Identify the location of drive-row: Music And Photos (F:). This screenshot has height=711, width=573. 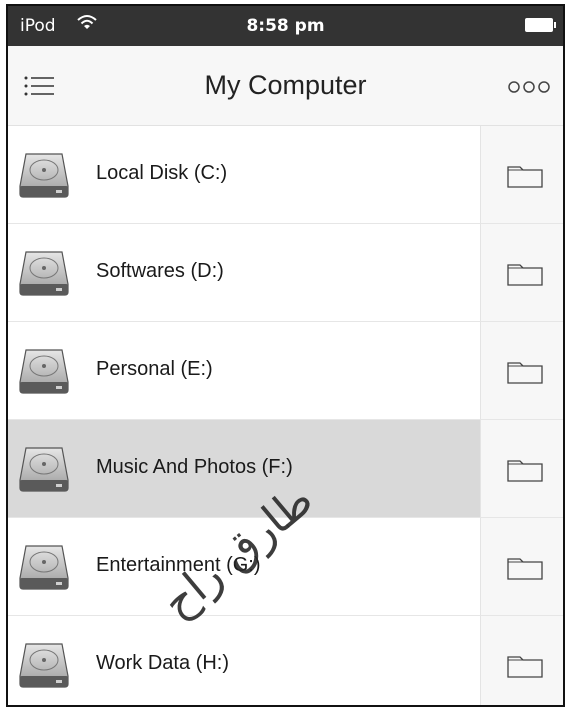
(285, 469).